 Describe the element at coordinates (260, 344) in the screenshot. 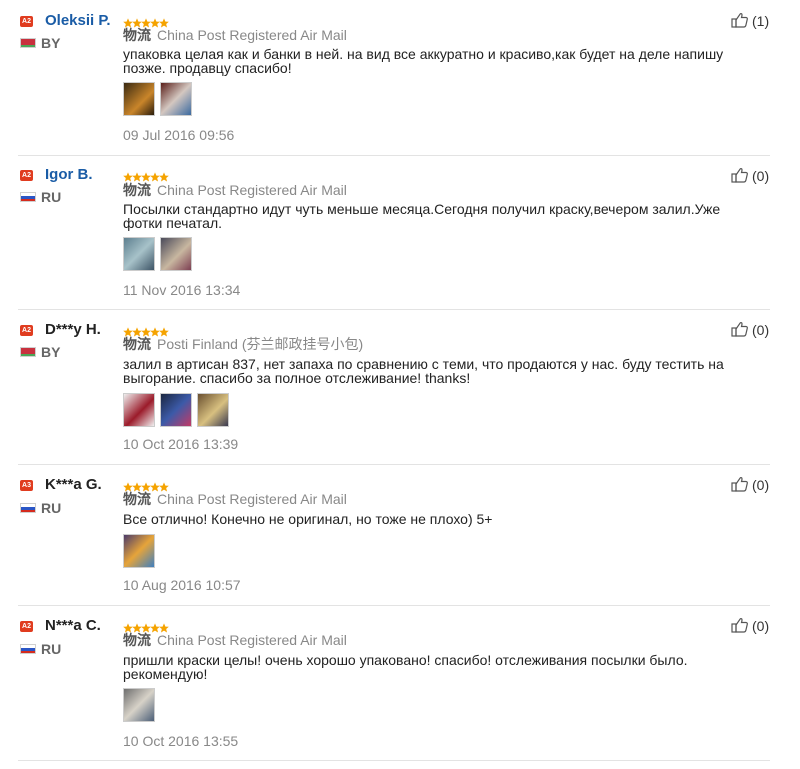

I see `logistics-value: Posti Finland (芬兰邮政挂号小包)` at that location.